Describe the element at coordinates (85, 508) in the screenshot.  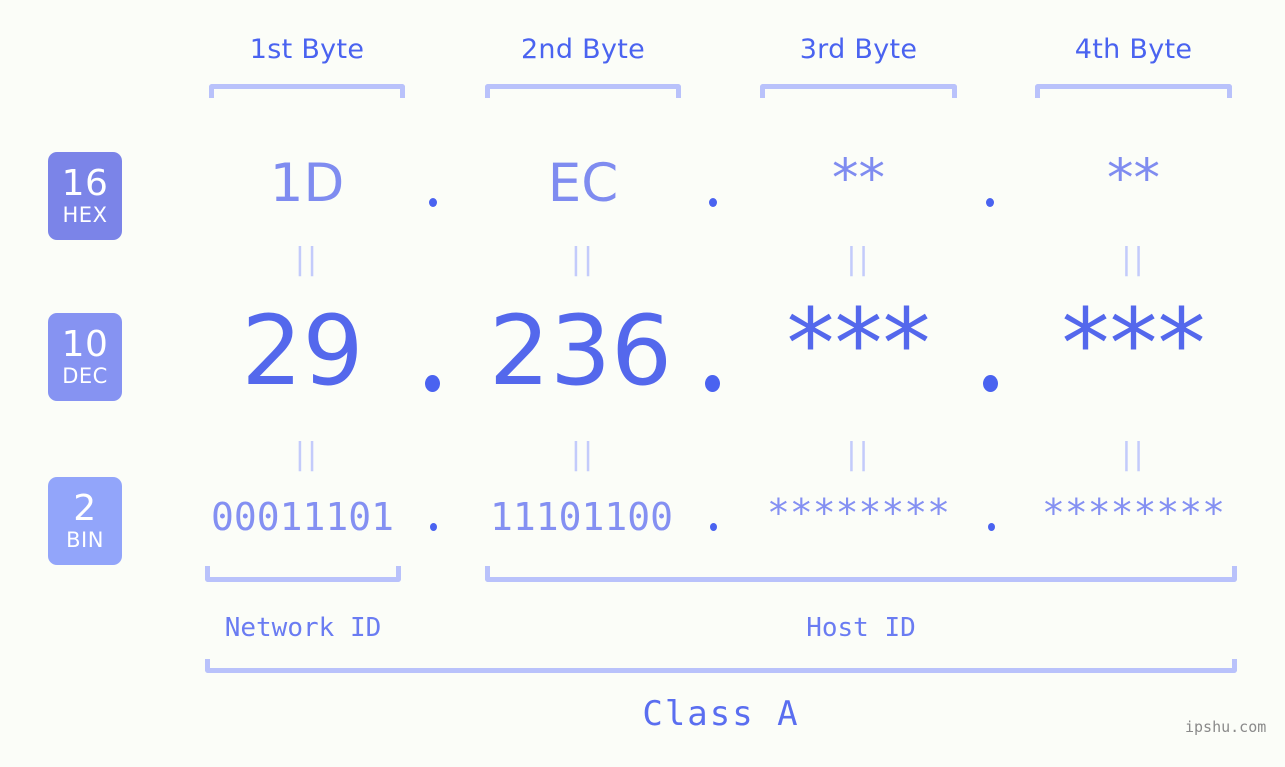
I see `base-badge-bin-number: 2` at that location.